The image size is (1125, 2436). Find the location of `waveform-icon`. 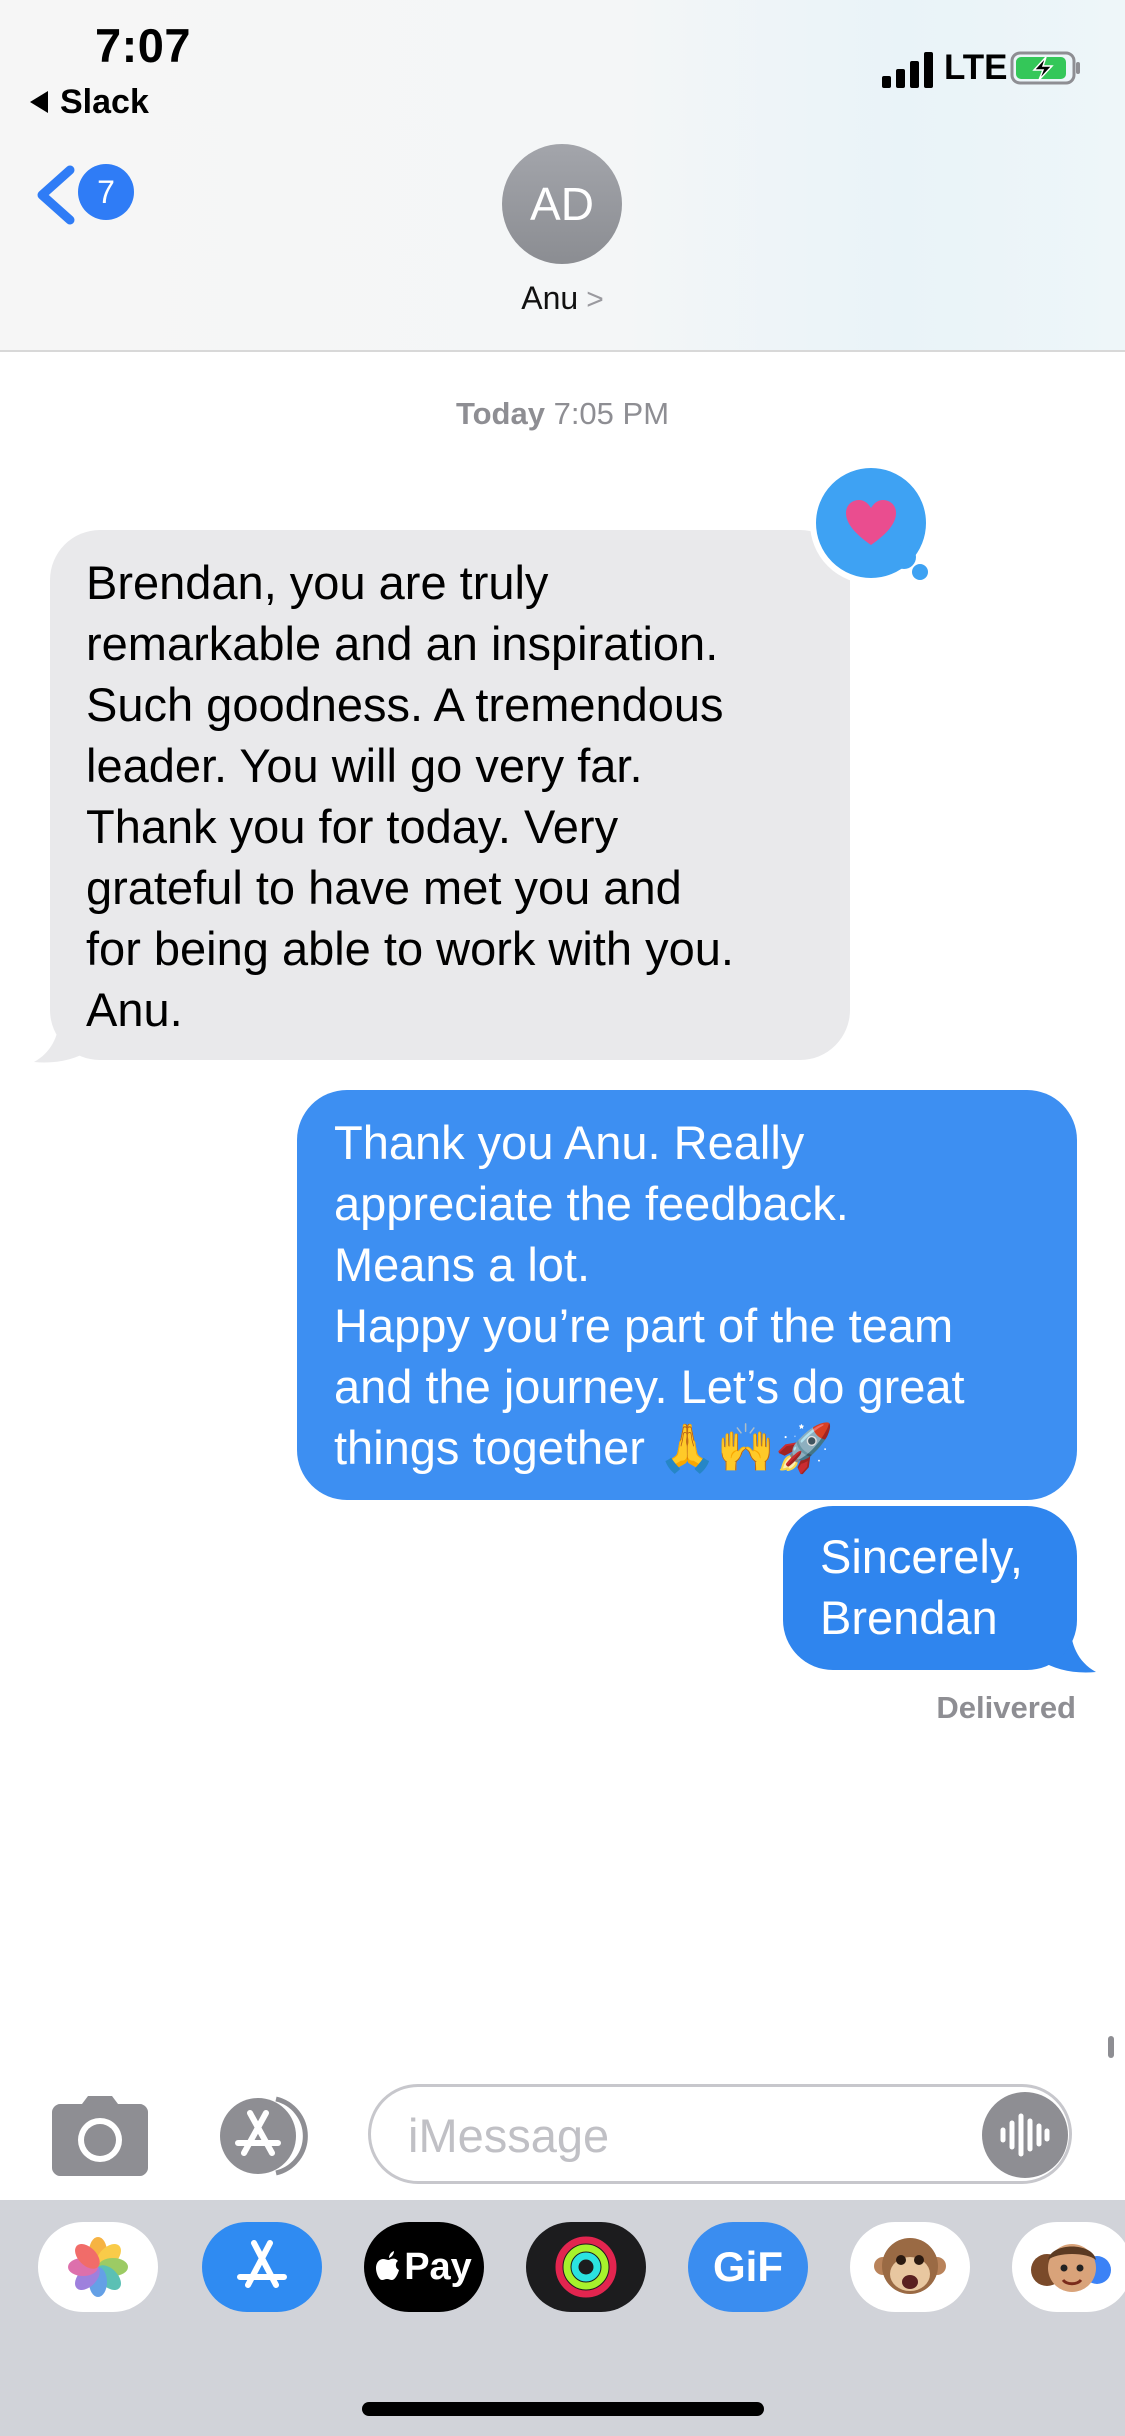

waveform-icon is located at coordinates (1025, 2135).